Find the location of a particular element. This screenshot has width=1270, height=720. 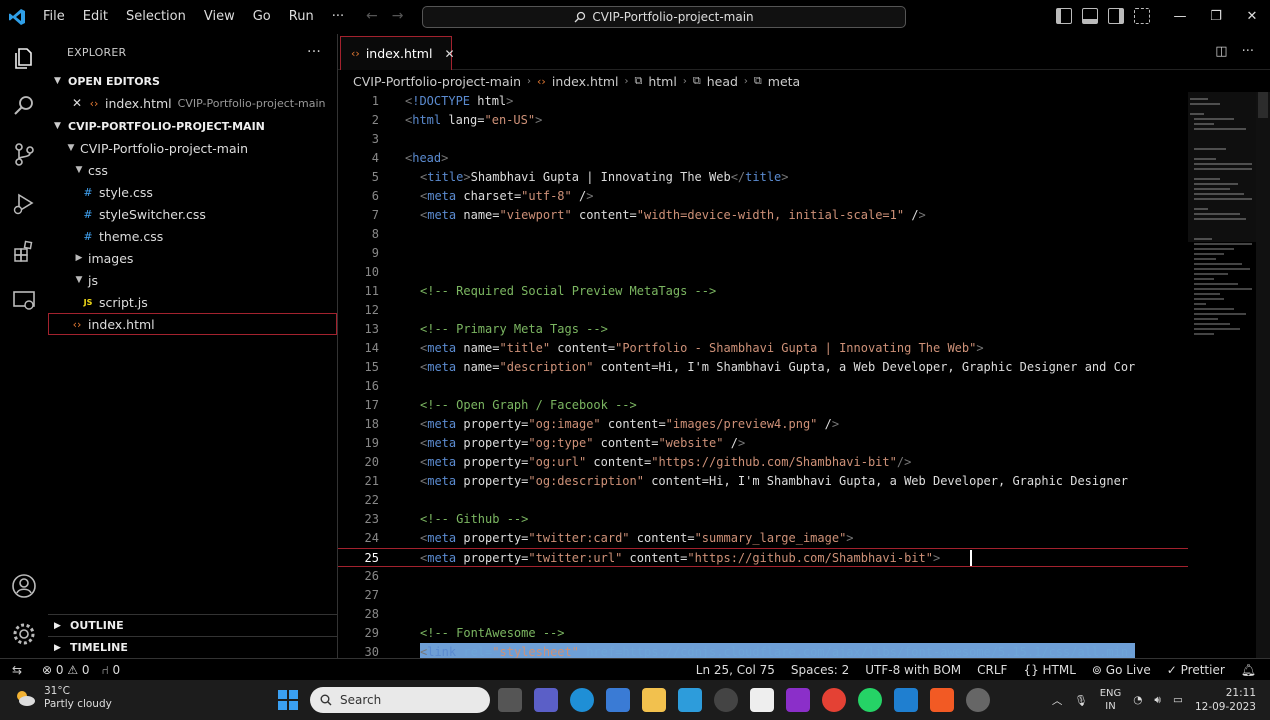

code-line: 22 is located at coordinates (763, 500).